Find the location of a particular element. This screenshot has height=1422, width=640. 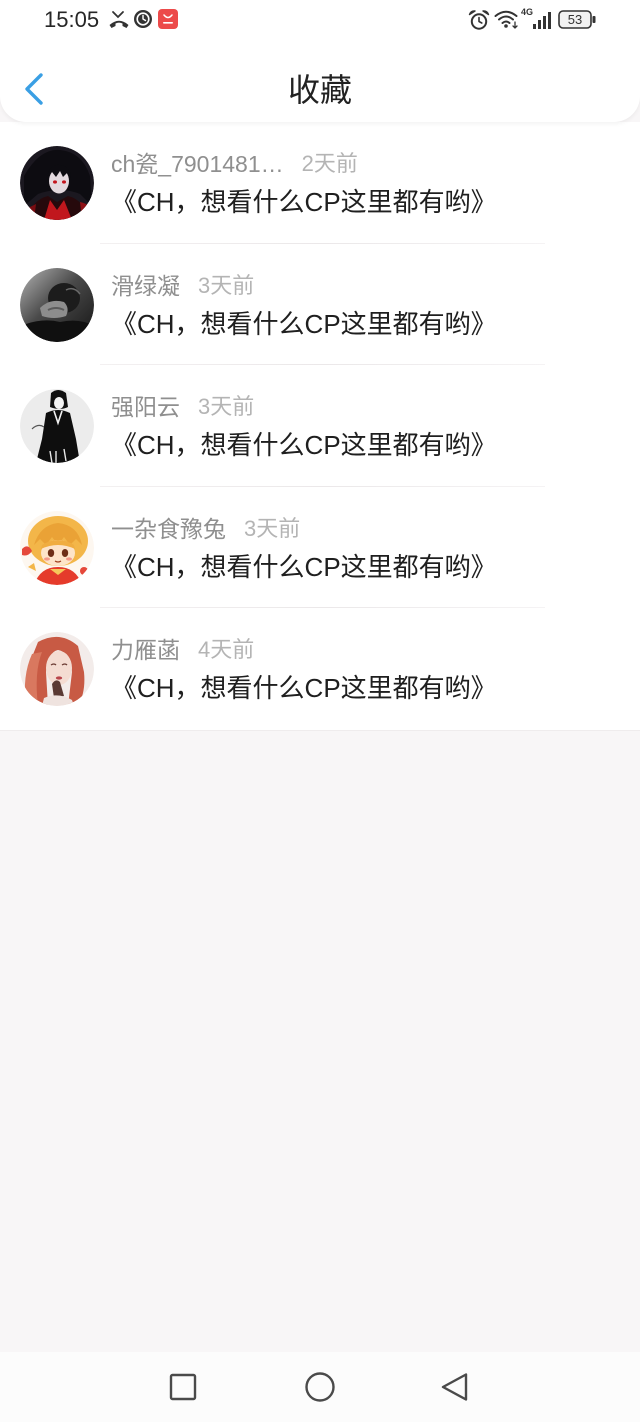

app-notification-icon is located at coordinates (168, 19).